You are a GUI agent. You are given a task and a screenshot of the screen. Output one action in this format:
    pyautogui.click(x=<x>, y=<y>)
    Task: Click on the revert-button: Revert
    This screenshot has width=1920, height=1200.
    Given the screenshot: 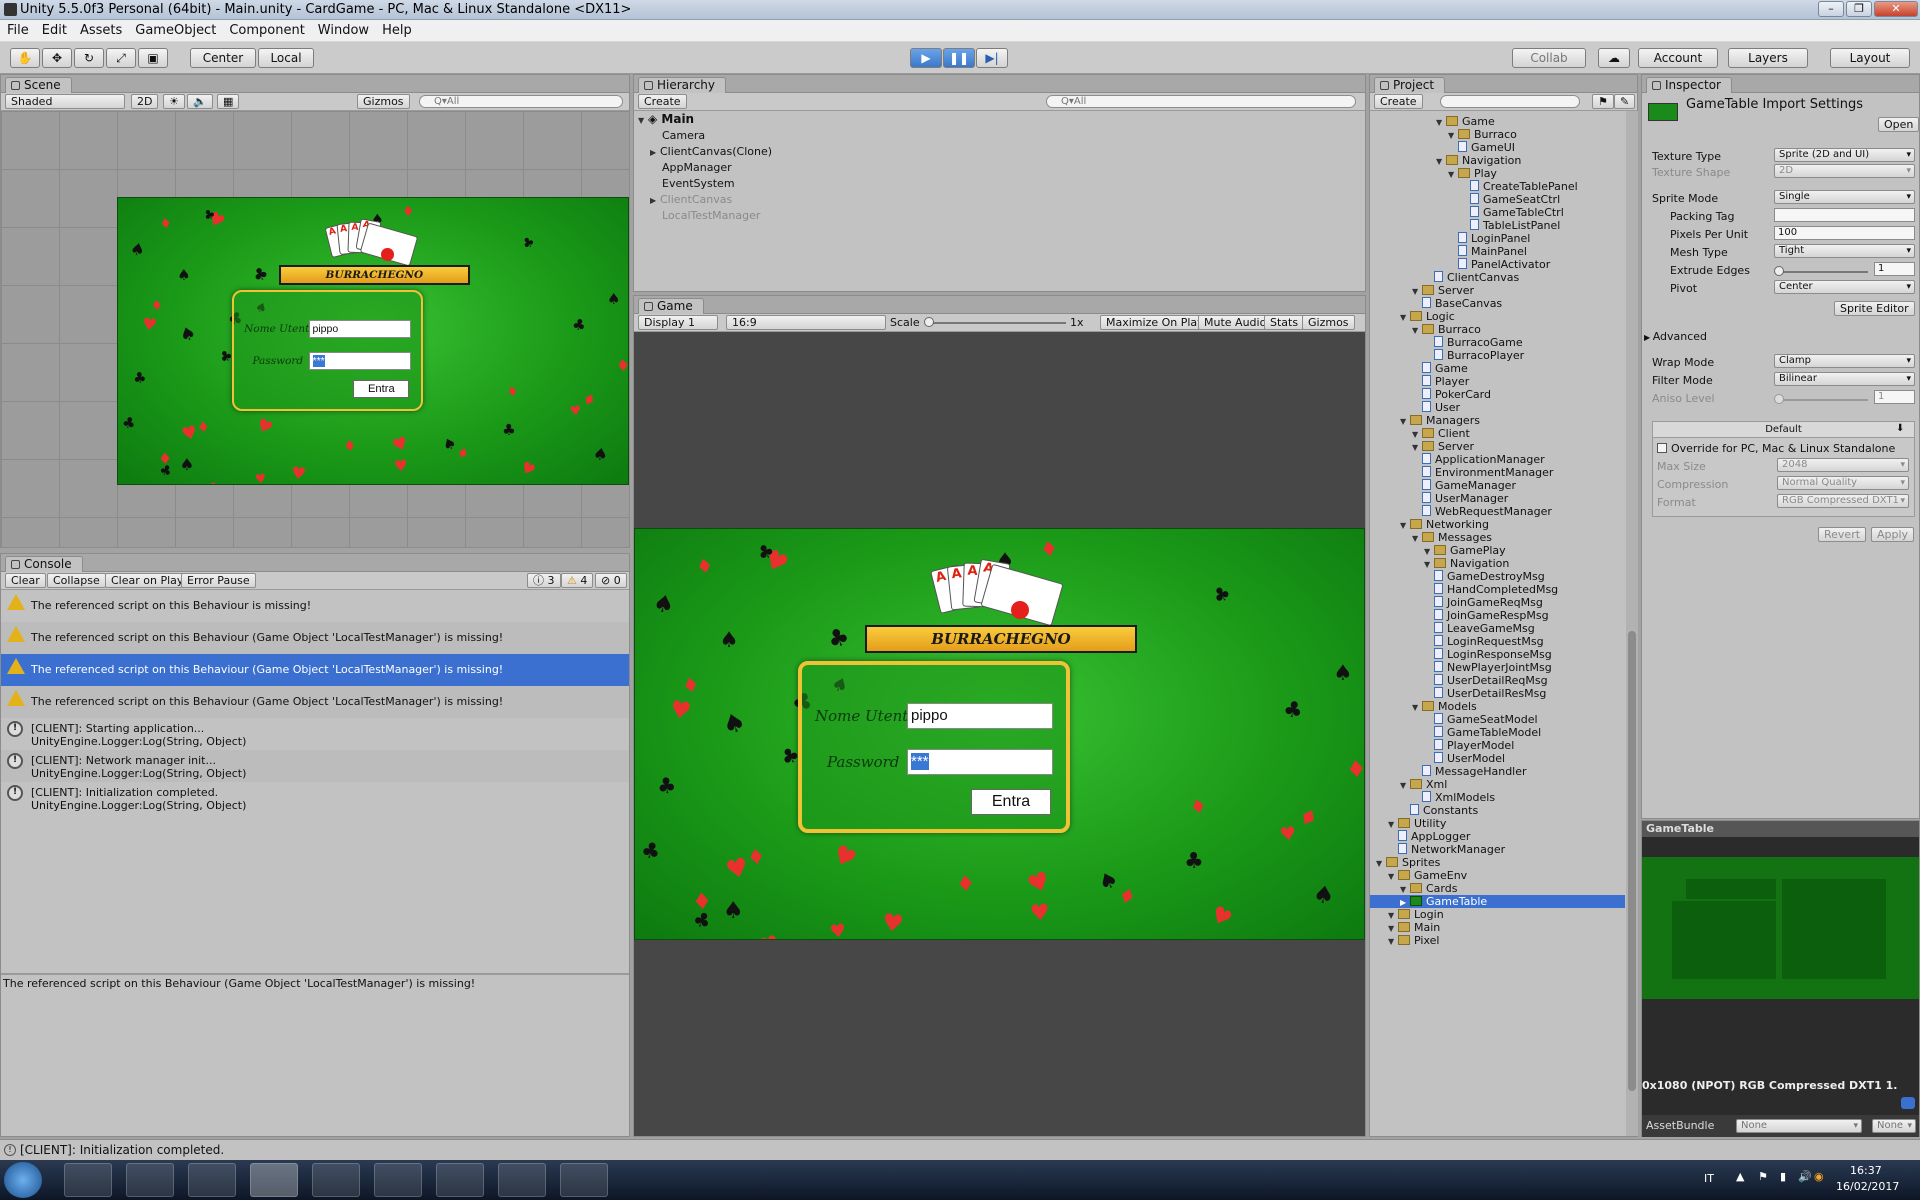 What is the action you would take?
    pyautogui.click(x=1842, y=534)
    